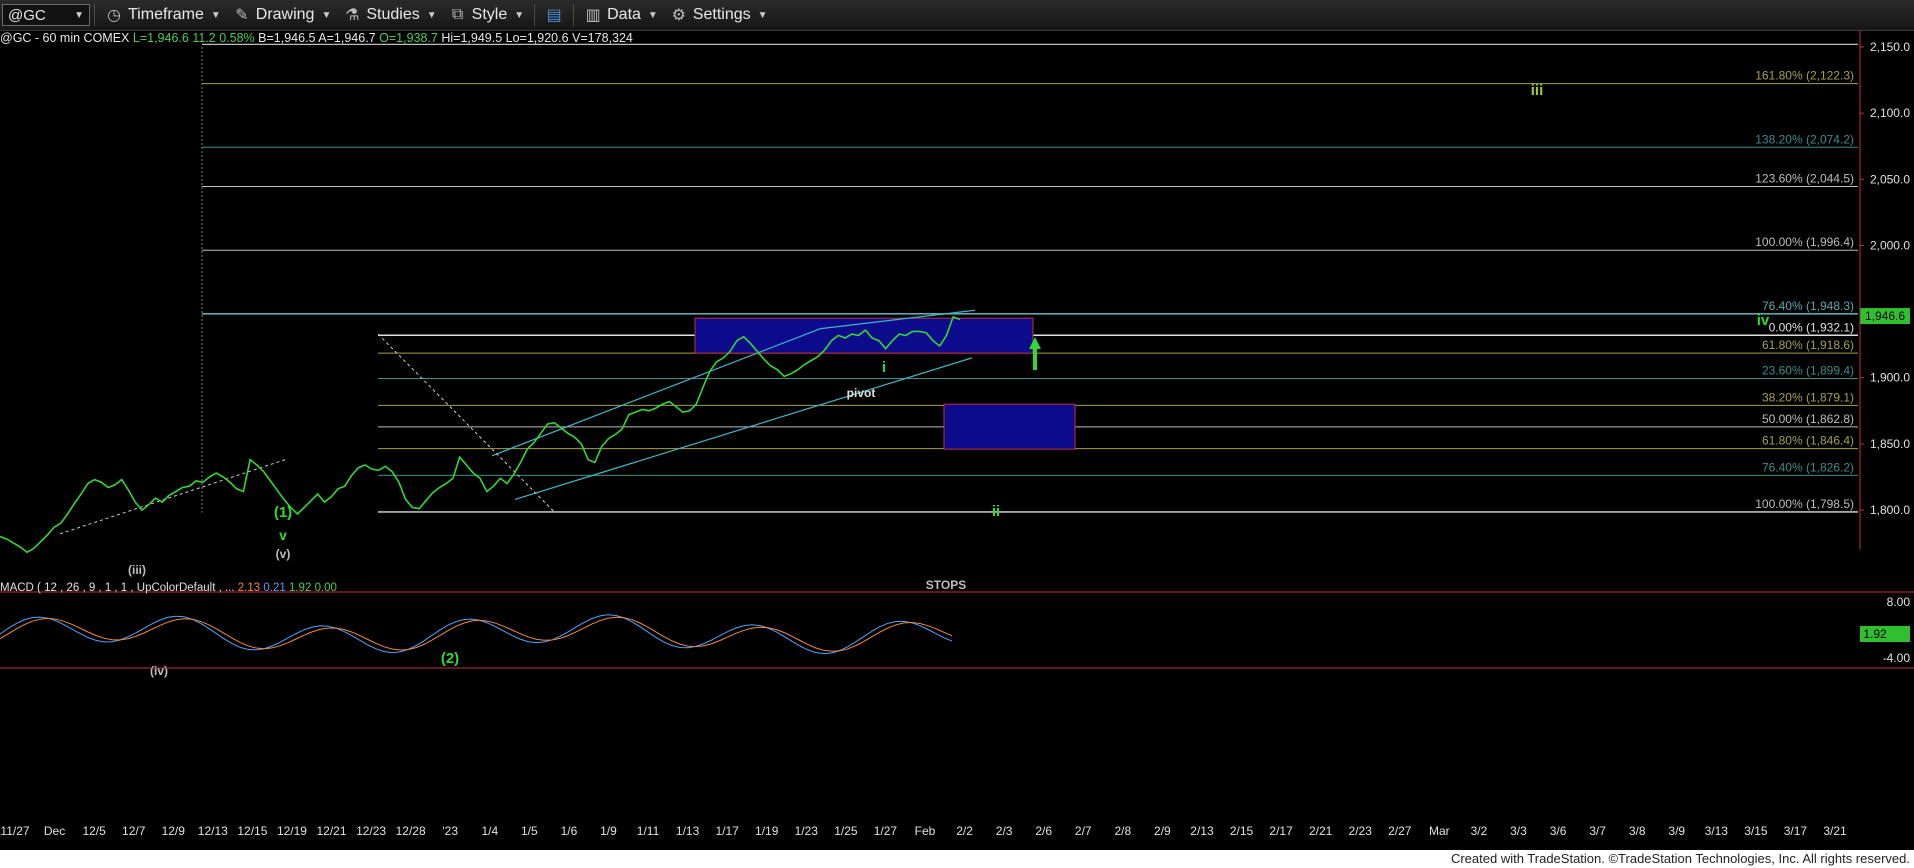 This screenshot has height=868, width=1914. I want to click on wave-label: ii, so click(996, 511).